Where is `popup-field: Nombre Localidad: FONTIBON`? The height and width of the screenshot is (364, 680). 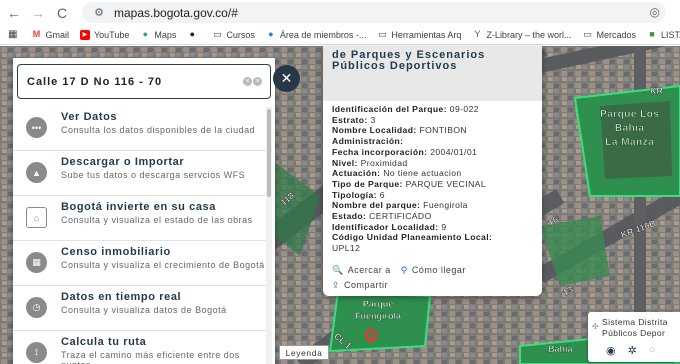 popup-field: Nombre Localidad: FONTIBON is located at coordinates (434, 130).